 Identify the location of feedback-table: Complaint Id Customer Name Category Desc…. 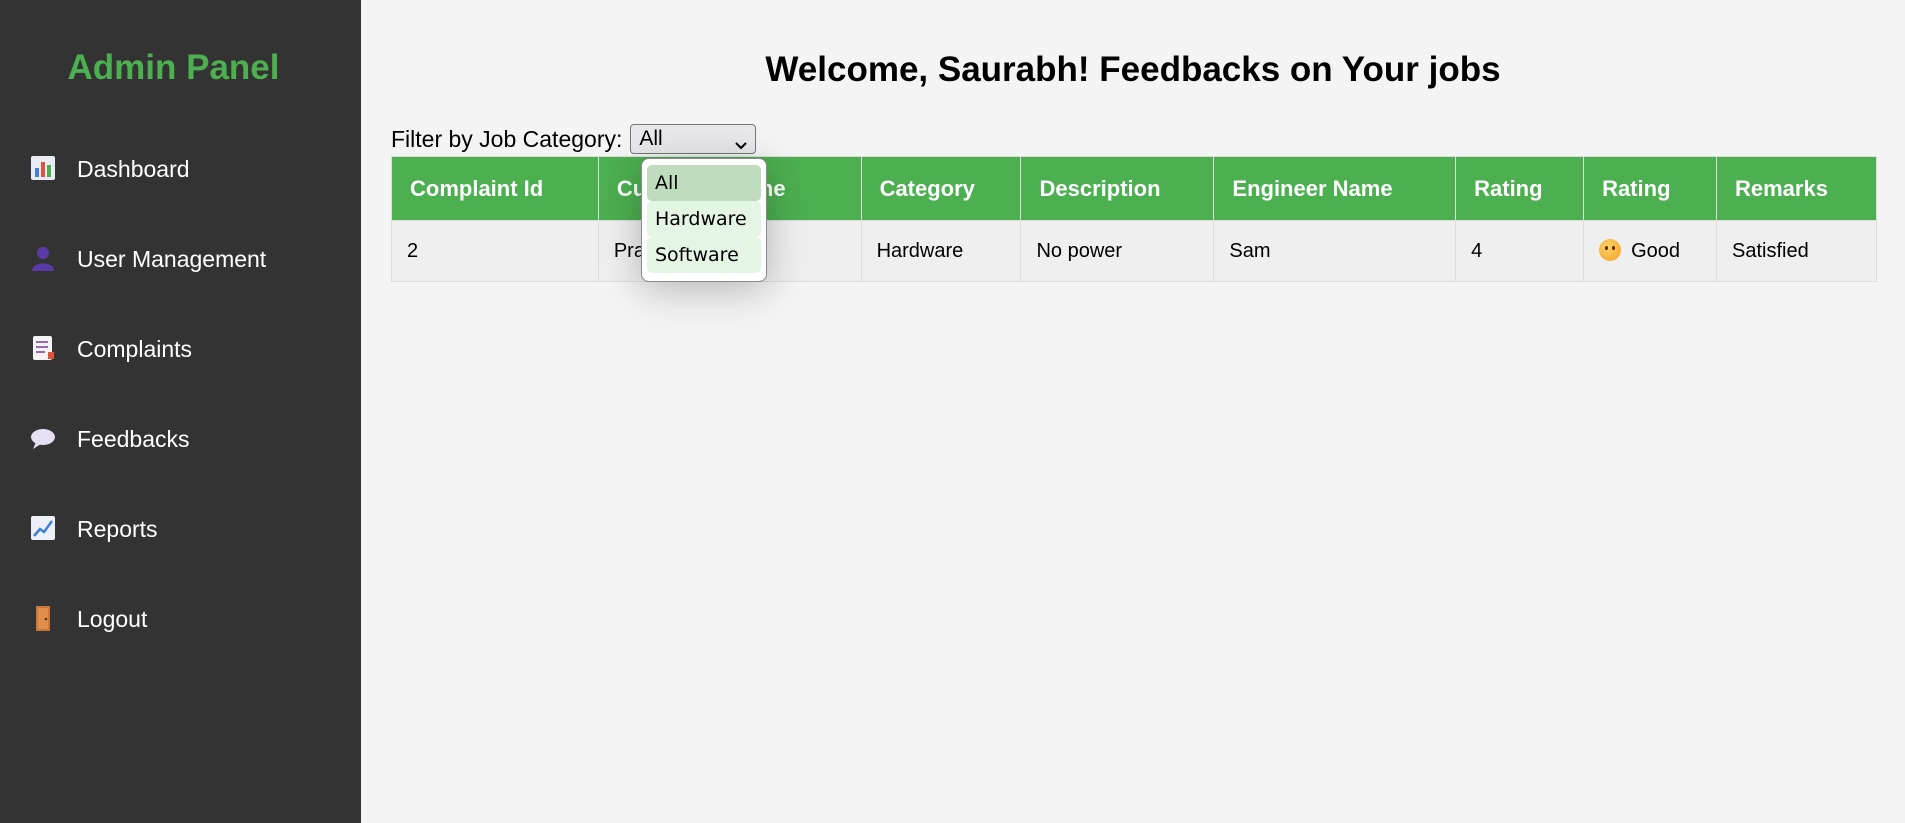
(1134, 219).